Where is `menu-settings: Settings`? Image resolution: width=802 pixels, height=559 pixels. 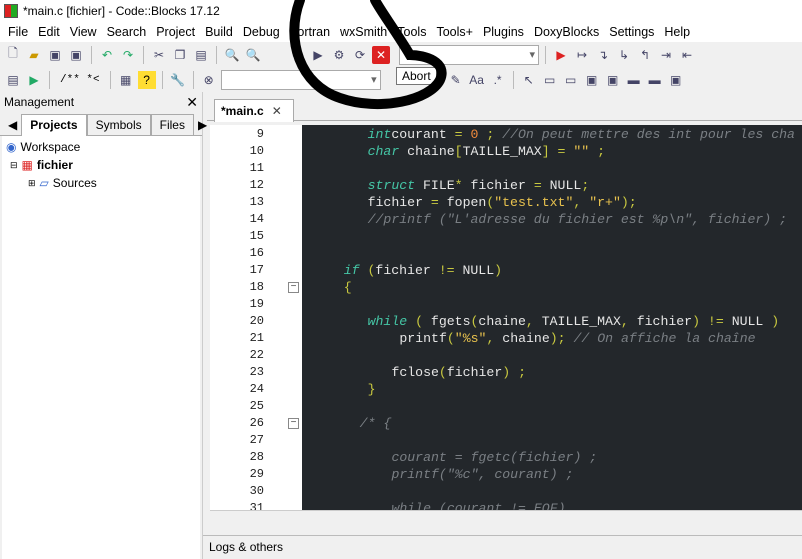
menu-settings: Settings is located at coordinates (632, 32).